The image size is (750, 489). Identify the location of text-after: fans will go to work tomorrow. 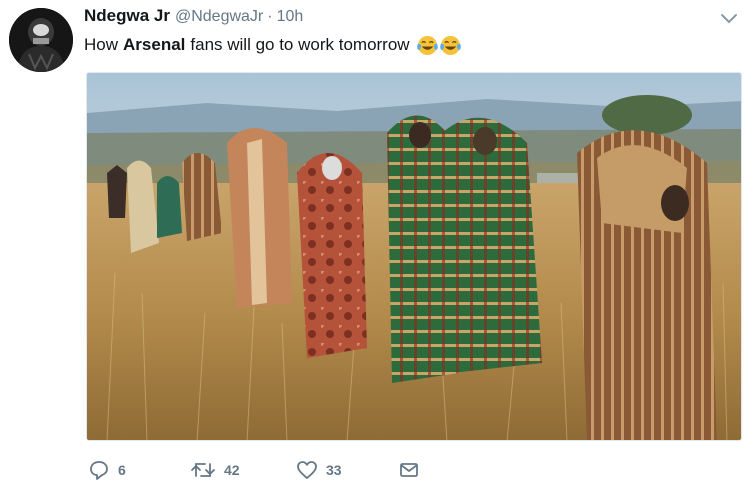
(300, 44).